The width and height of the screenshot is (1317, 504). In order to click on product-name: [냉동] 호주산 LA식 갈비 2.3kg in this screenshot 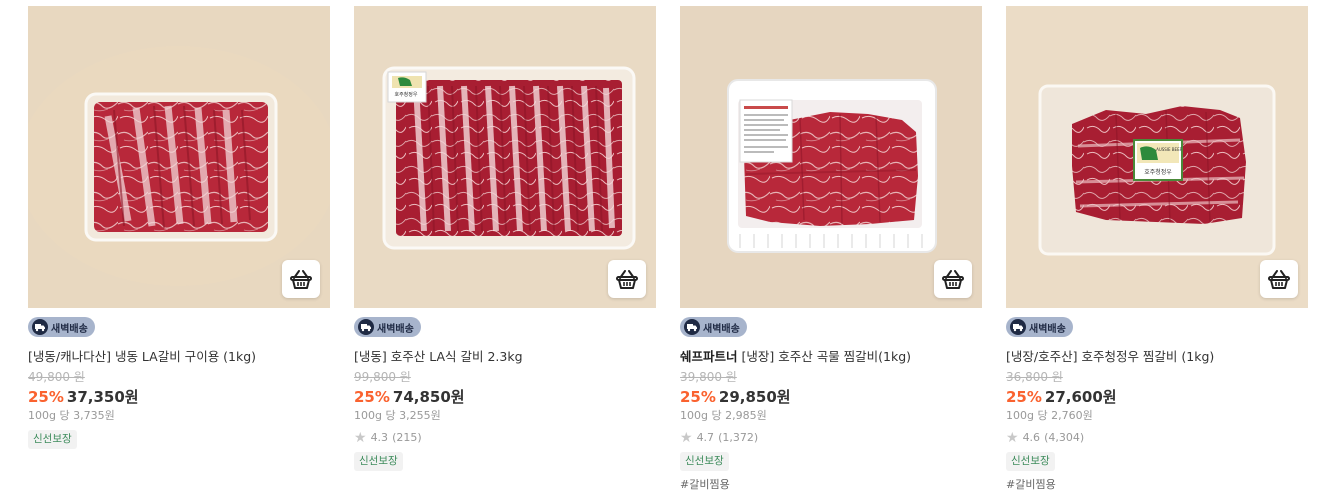, I will do `click(438, 356)`.